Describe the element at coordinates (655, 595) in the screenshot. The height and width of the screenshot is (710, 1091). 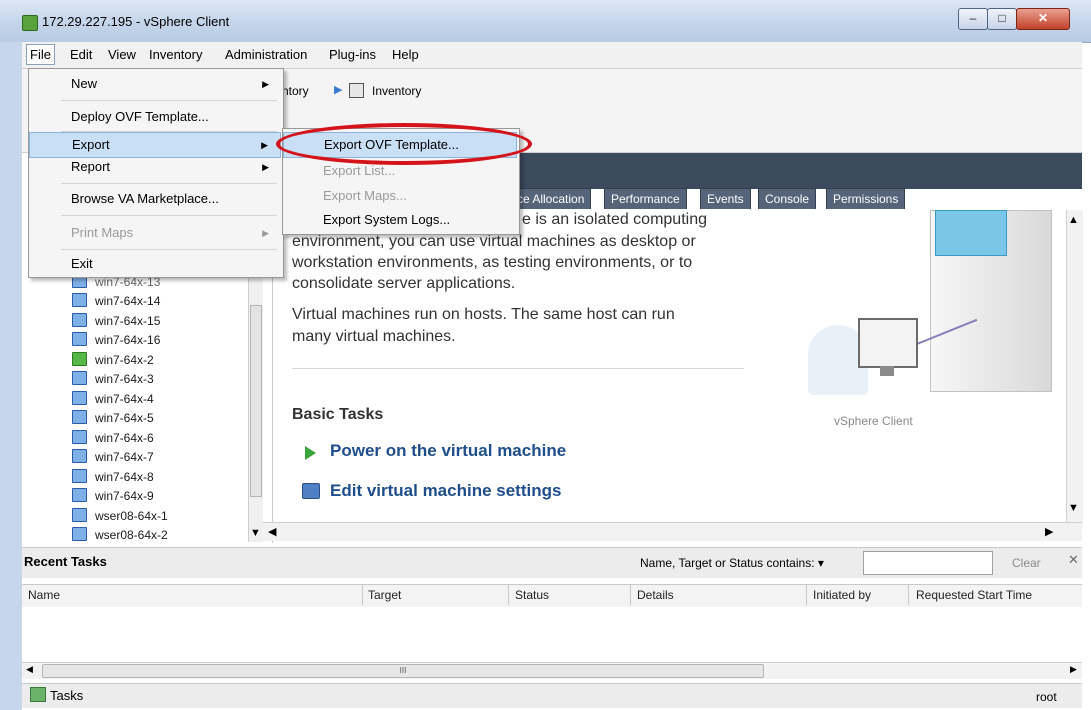
I see `column-header-details: Details` at that location.